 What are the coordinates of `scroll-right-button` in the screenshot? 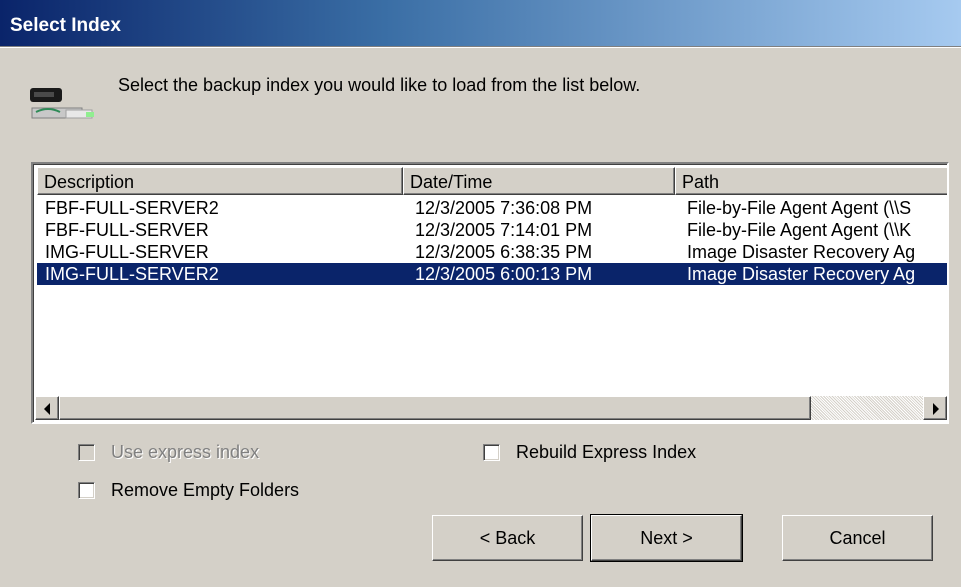 It's located at (935, 408).